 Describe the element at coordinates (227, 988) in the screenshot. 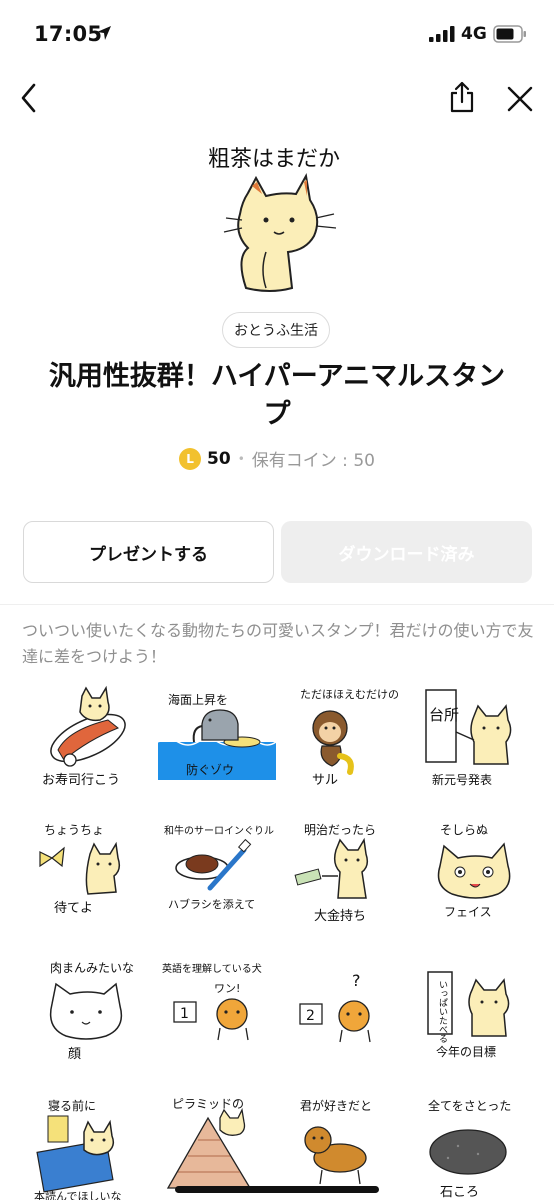

I see `sticker-text: ワン!` at that location.